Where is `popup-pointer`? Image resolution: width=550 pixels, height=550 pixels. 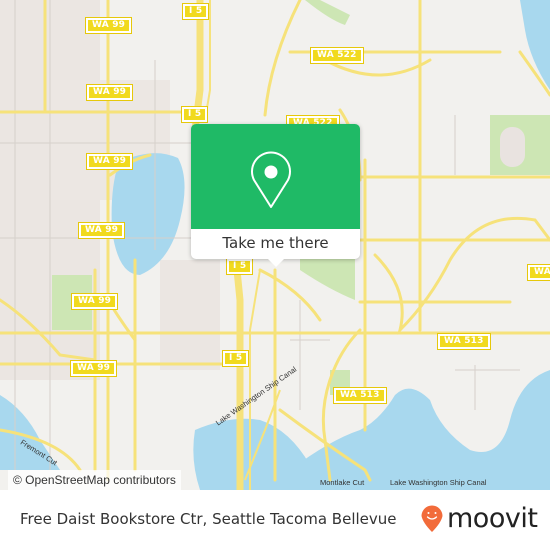
popup-pointer is located at coordinates (276, 263).